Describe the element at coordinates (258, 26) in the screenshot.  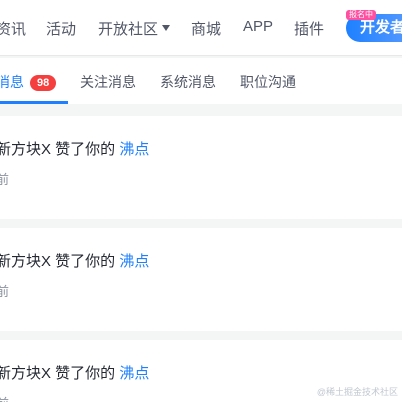
I see `nav-item-app: APP` at that location.